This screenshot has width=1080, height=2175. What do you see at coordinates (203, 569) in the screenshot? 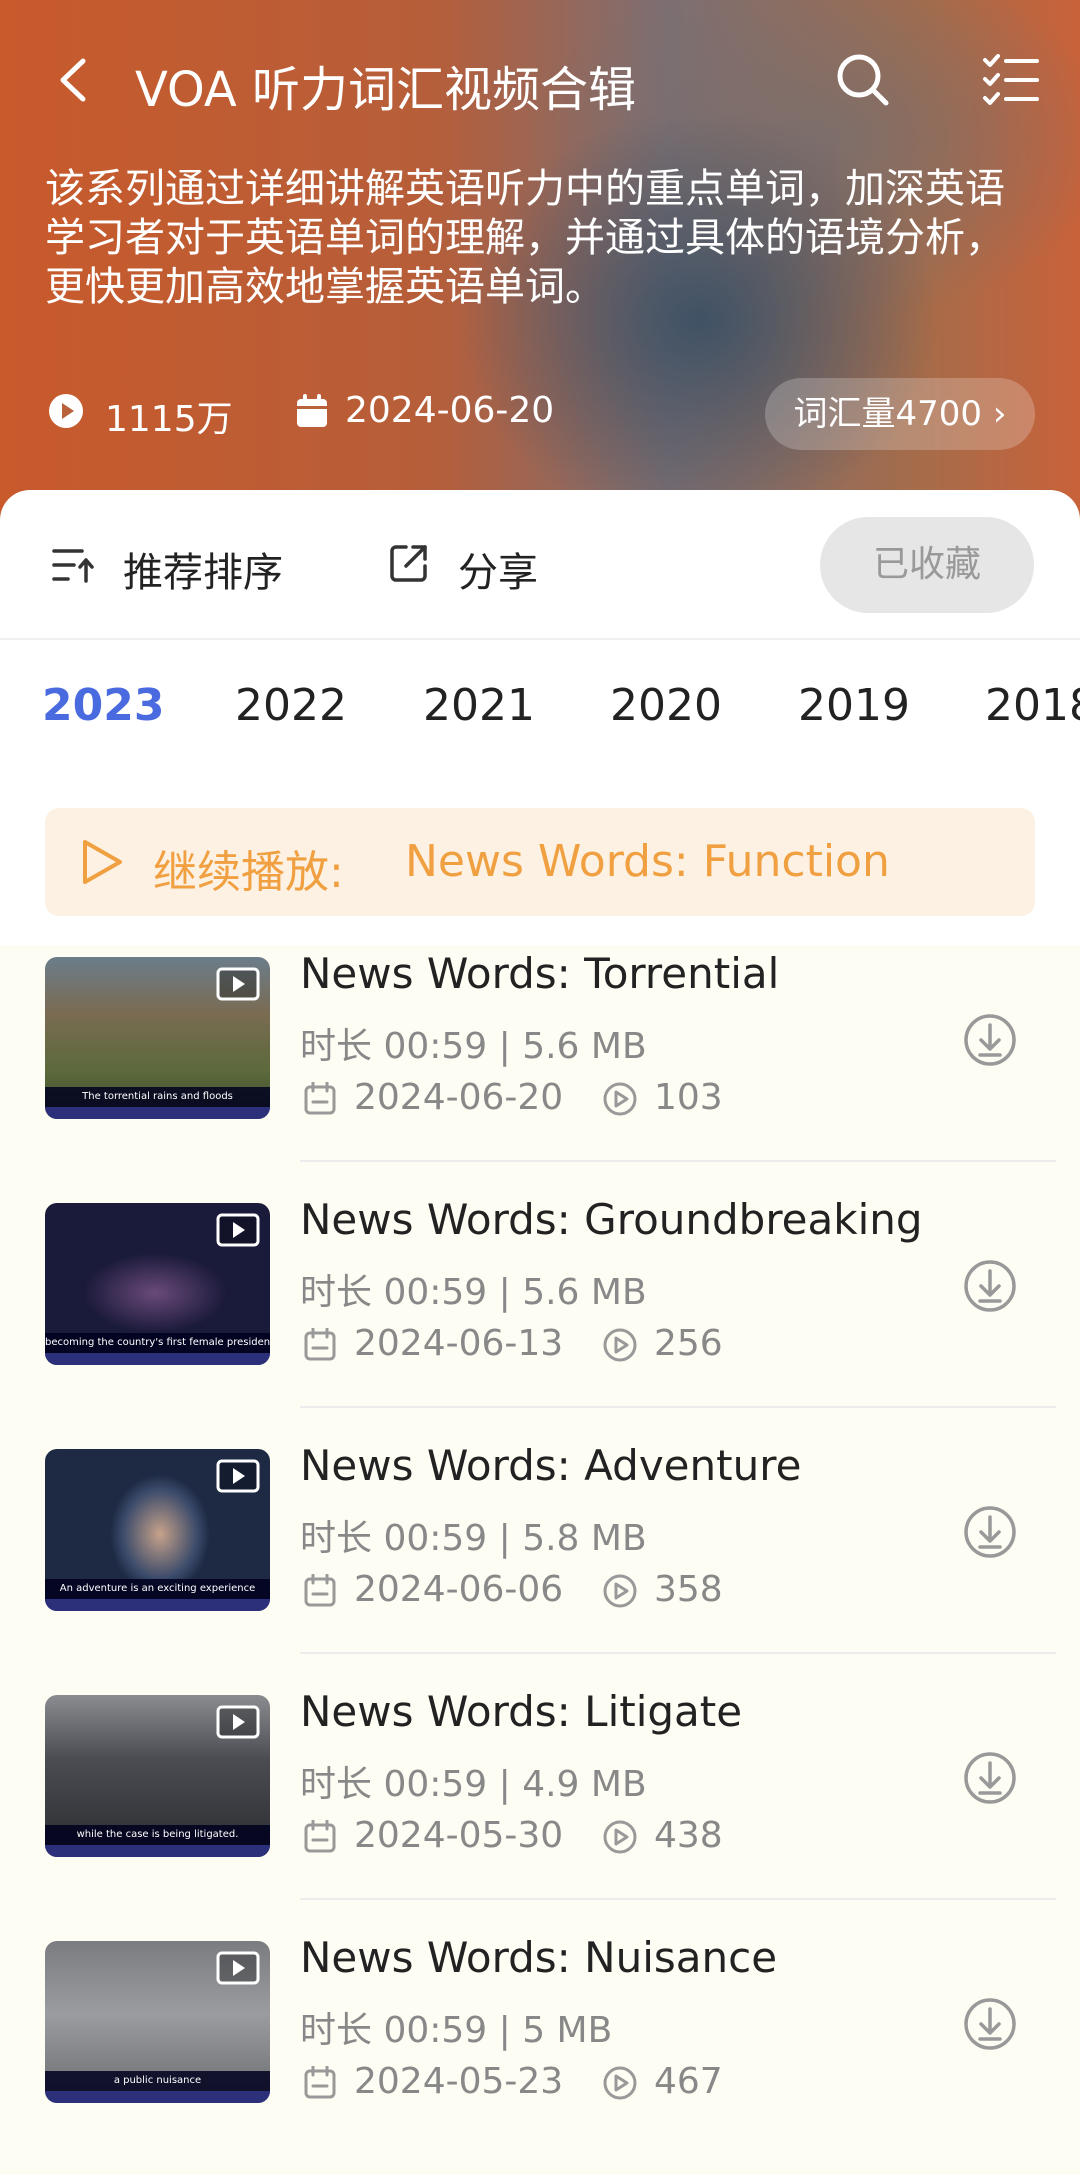
I see `sort-button: 推荐排序` at bounding box center [203, 569].